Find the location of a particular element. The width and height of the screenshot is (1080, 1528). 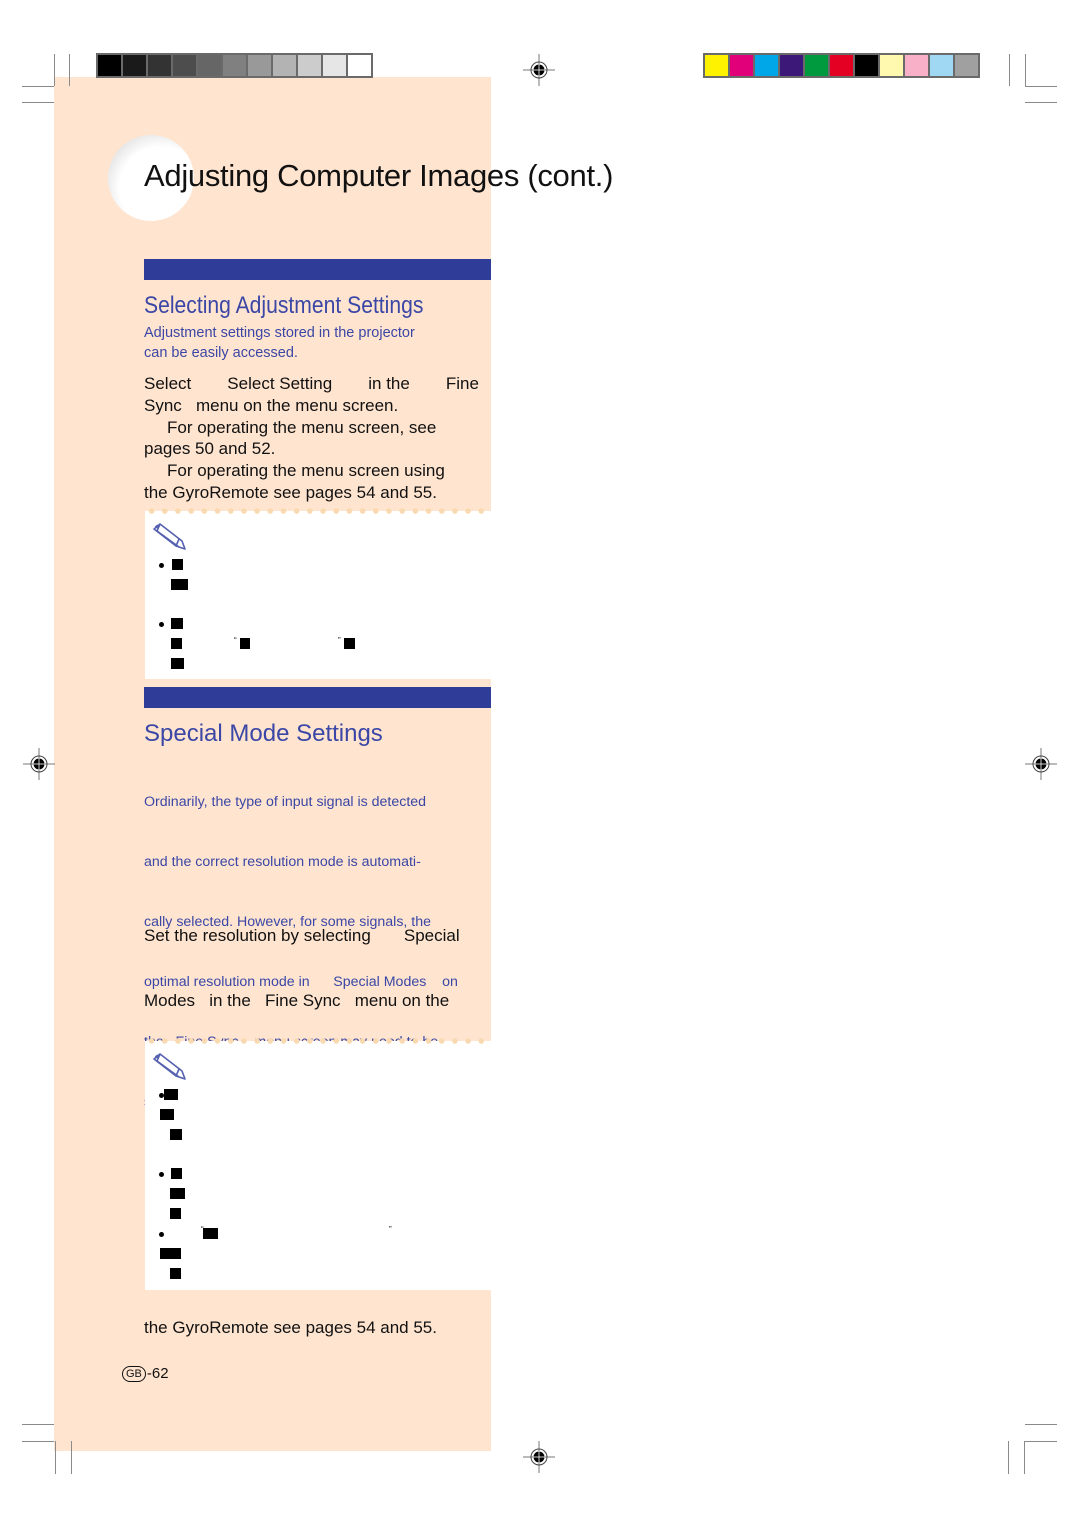

grayscale-color-bar is located at coordinates (234, 65).